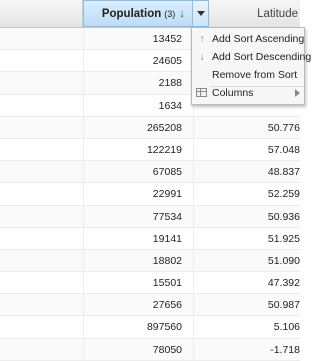 Image resolution: width=320 pixels, height=361 pixels. I want to click on column-header-population: Population (3) ↓, so click(138, 13).